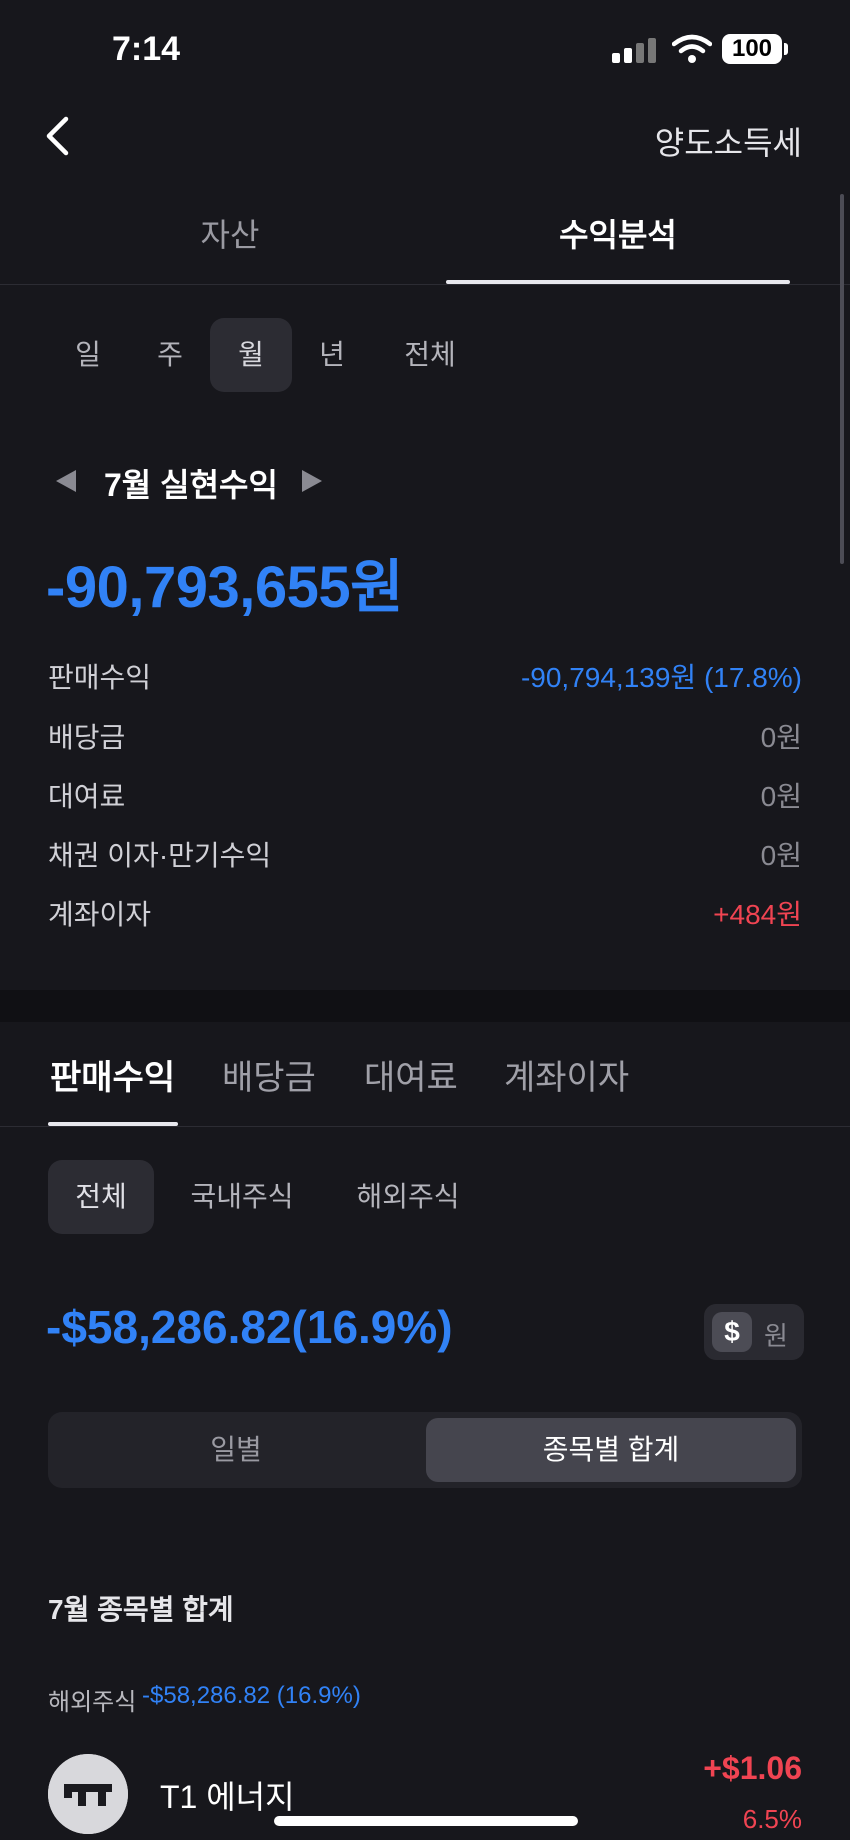 This screenshot has height=1840, width=850. I want to click on subtab-dividend: 배당금, so click(269, 1074).